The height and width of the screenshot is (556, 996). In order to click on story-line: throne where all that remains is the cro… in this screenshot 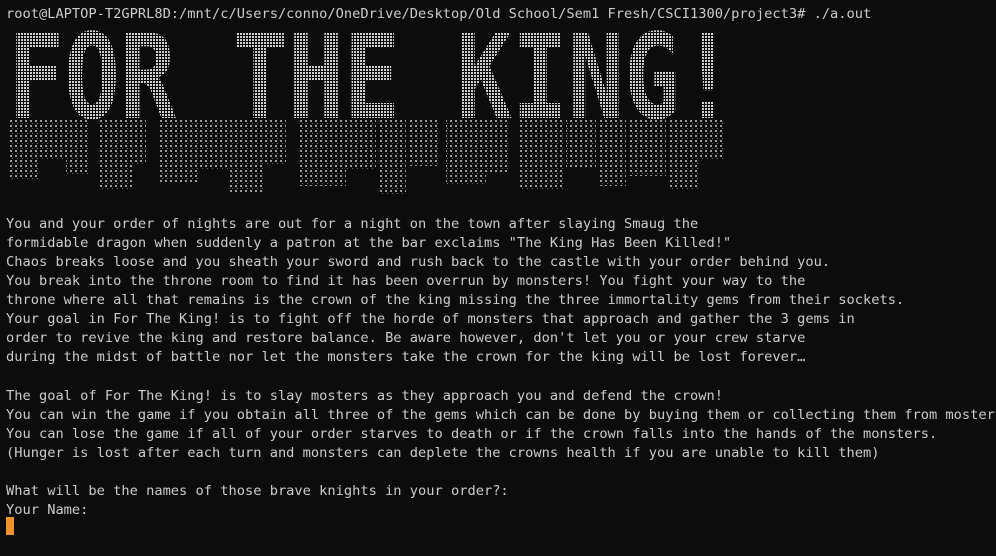, I will do `click(455, 300)`.